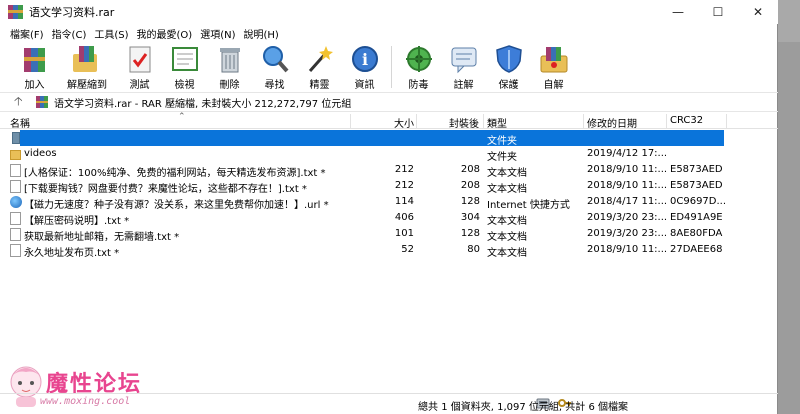 The height and width of the screenshot is (414, 800). I want to click on menu-options: 選項(N), so click(217, 33).